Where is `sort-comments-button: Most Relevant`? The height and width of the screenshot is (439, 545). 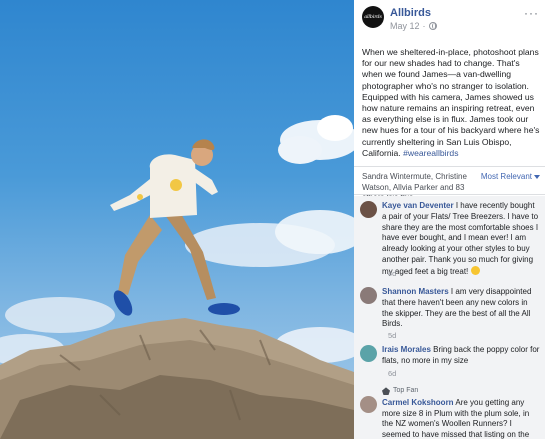 sort-comments-button: Most Relevant is located at coordinates (510, 177).